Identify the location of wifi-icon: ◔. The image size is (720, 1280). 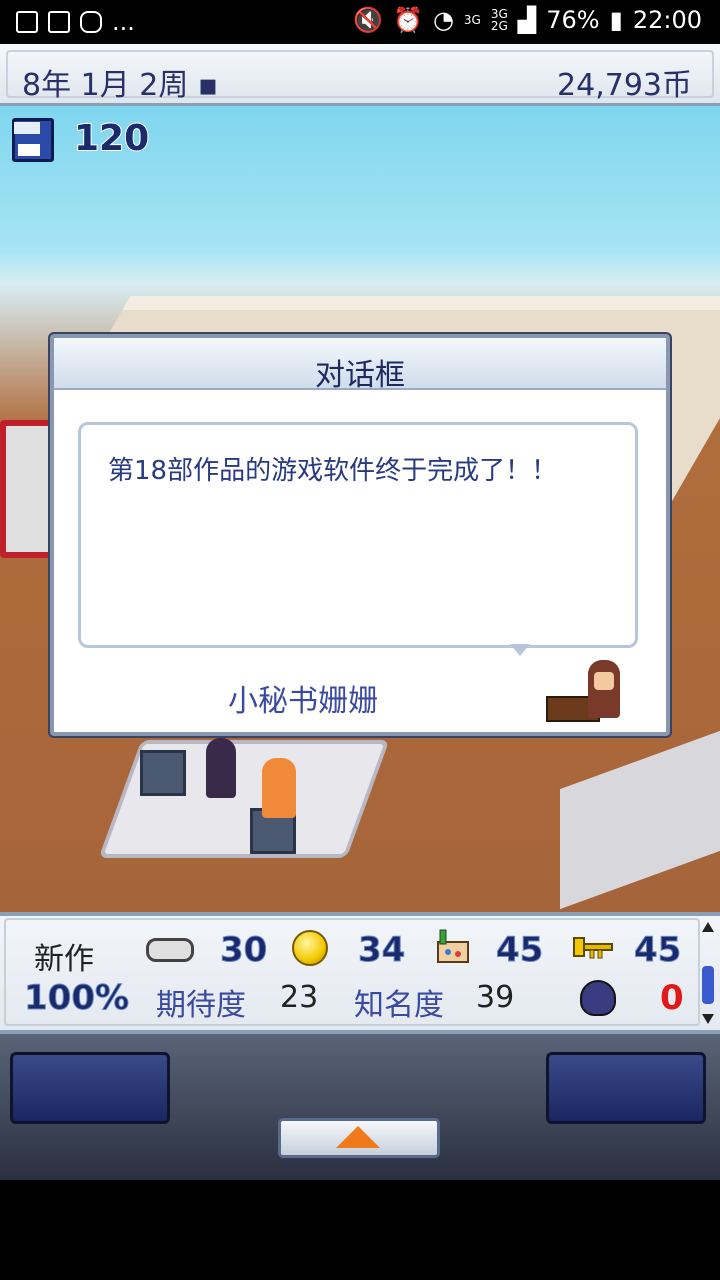
(443, 20).